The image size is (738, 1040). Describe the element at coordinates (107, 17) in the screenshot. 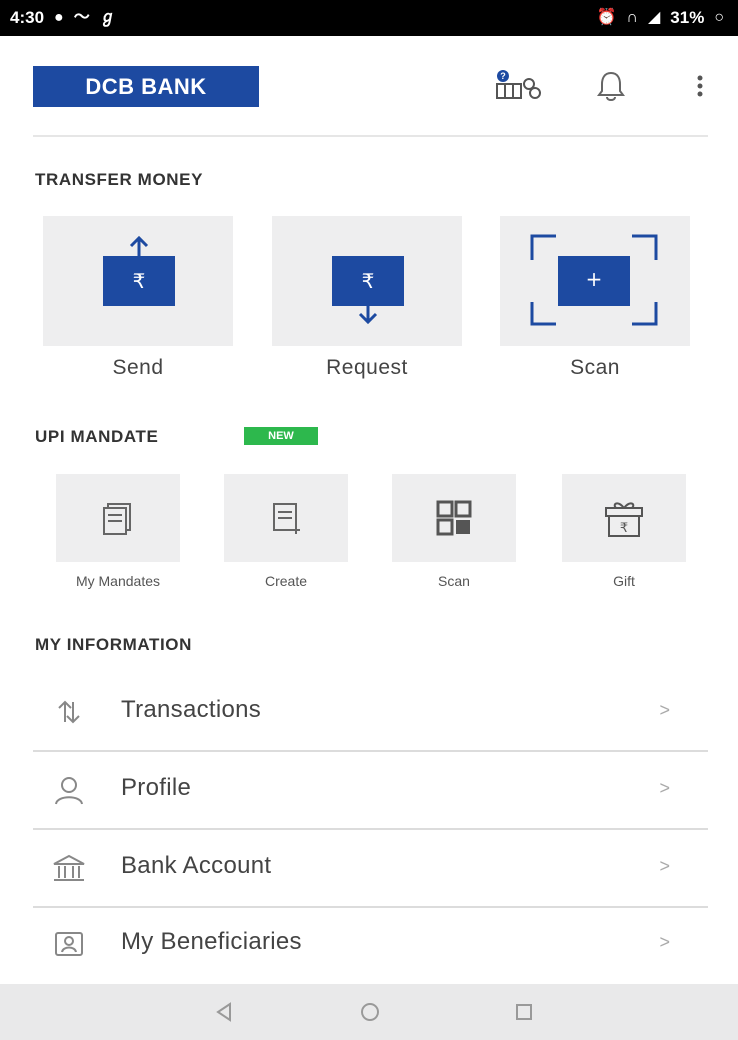

I see `app-notification-icon: ℊ` at that location.